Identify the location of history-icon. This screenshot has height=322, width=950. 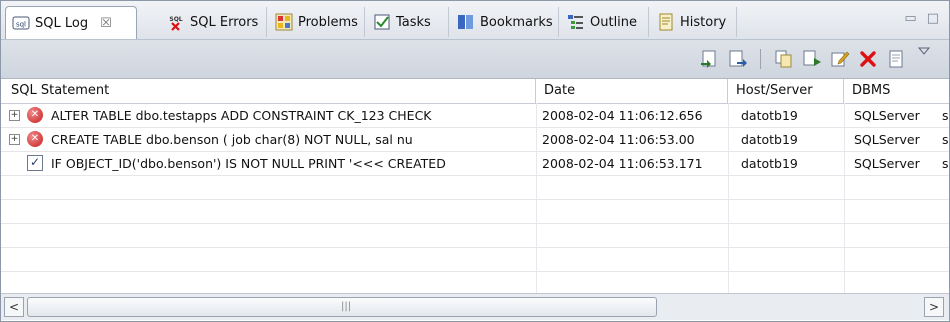
(666, 22).